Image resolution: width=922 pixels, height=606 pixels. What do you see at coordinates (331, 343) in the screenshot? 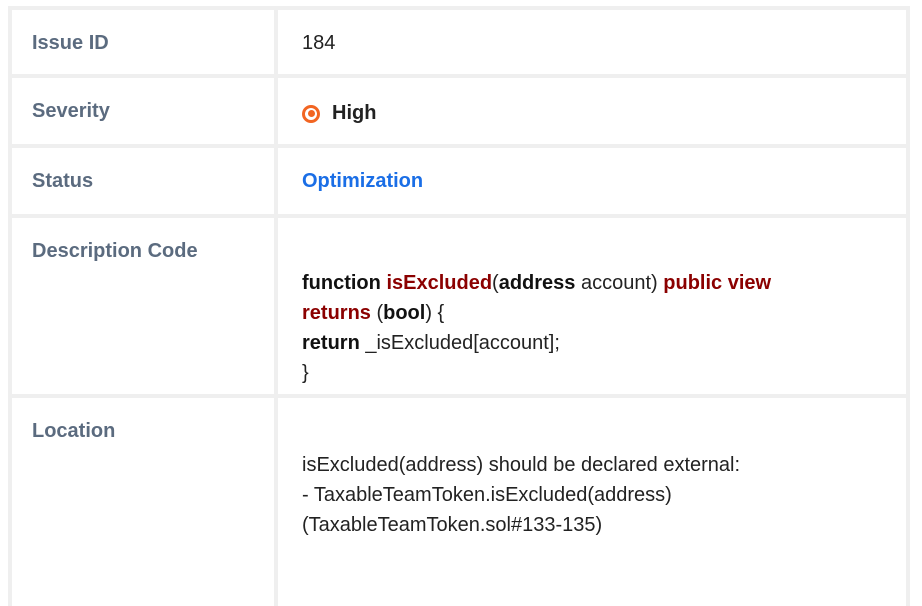
I see `code-keyword-return: return` at bounding box center [331, 343].